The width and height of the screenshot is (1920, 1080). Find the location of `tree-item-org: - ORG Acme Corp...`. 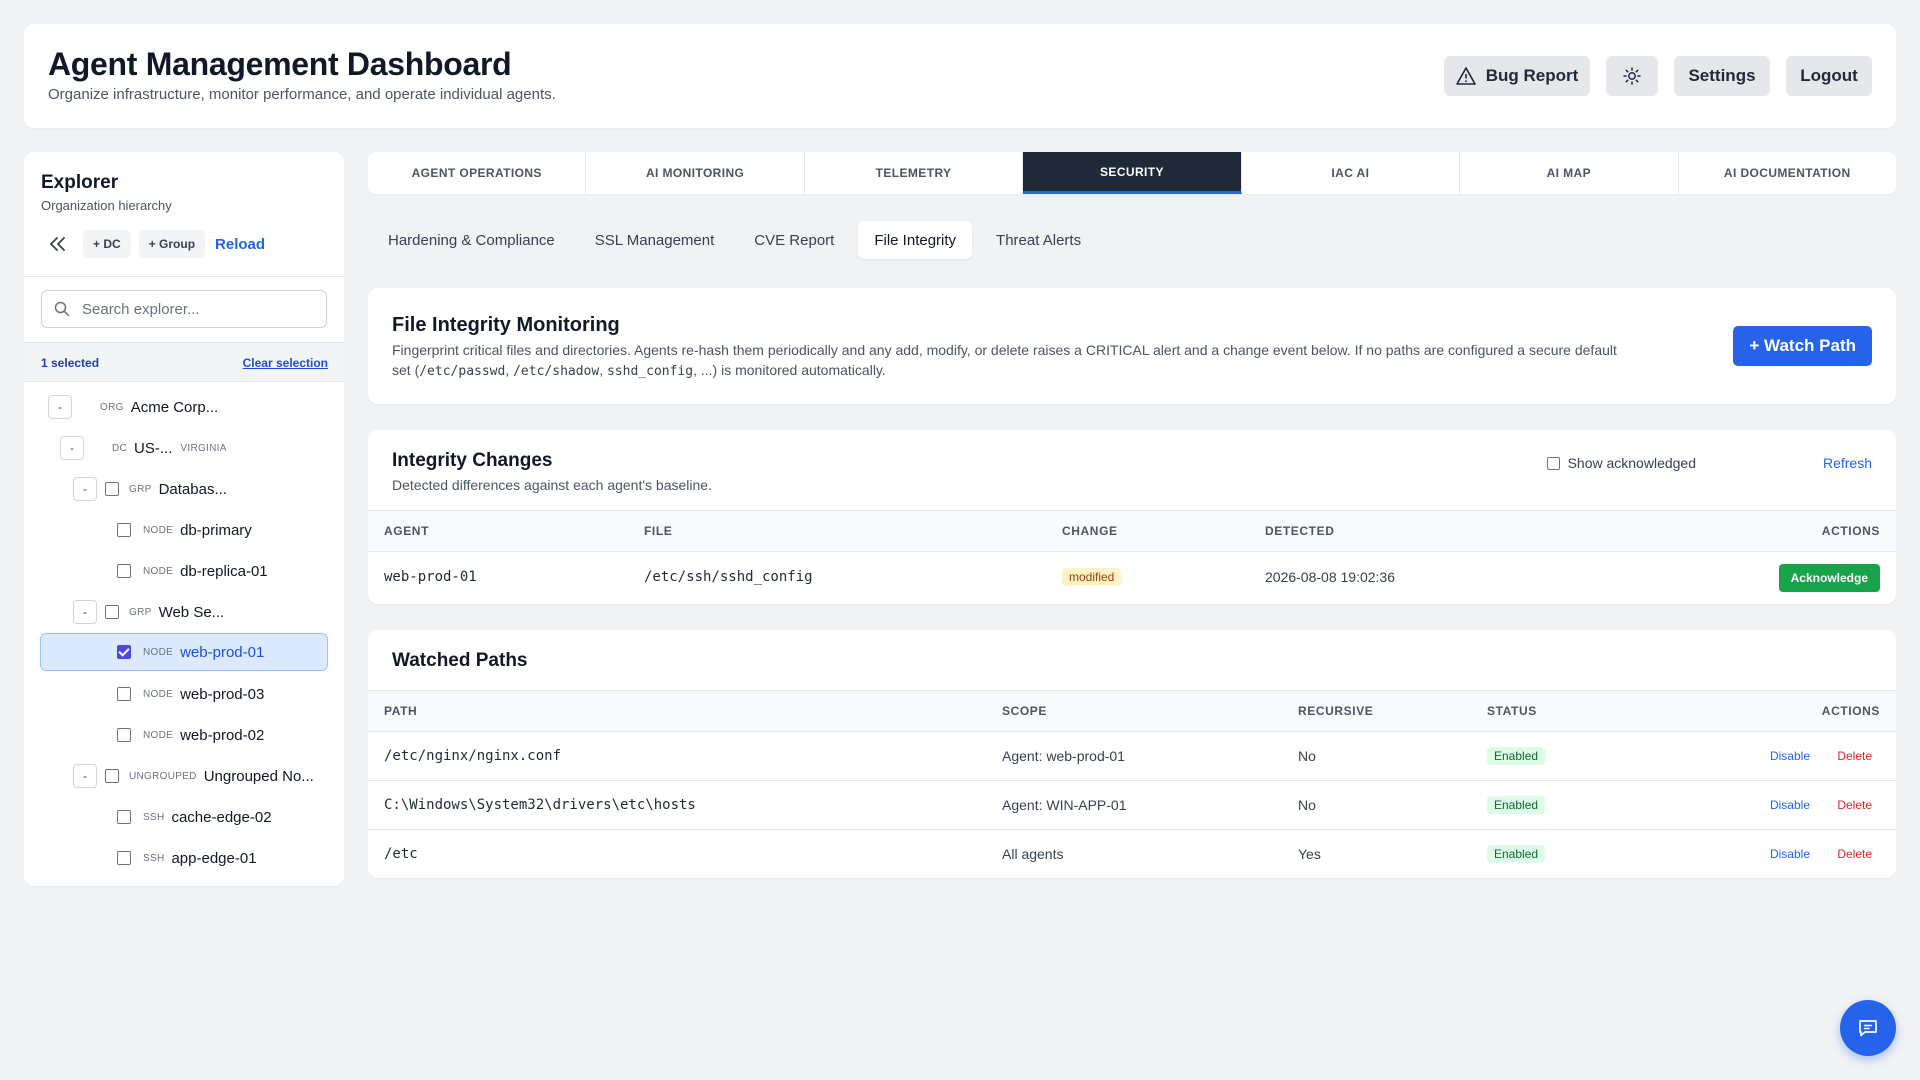

tree-item-org: - ORG Acme Corp... is located at coordinates (133, 407).